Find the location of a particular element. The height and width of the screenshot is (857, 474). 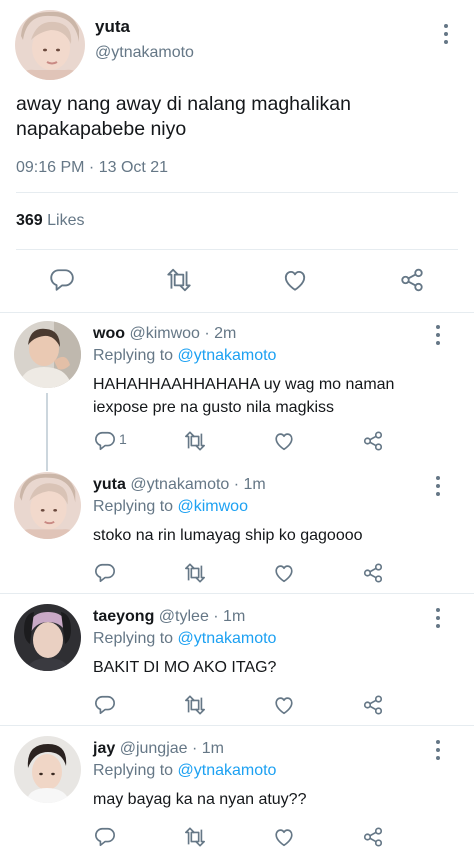

reply-header: yuta @ytnakamoto · 1m is located at coordinates (179, 485).